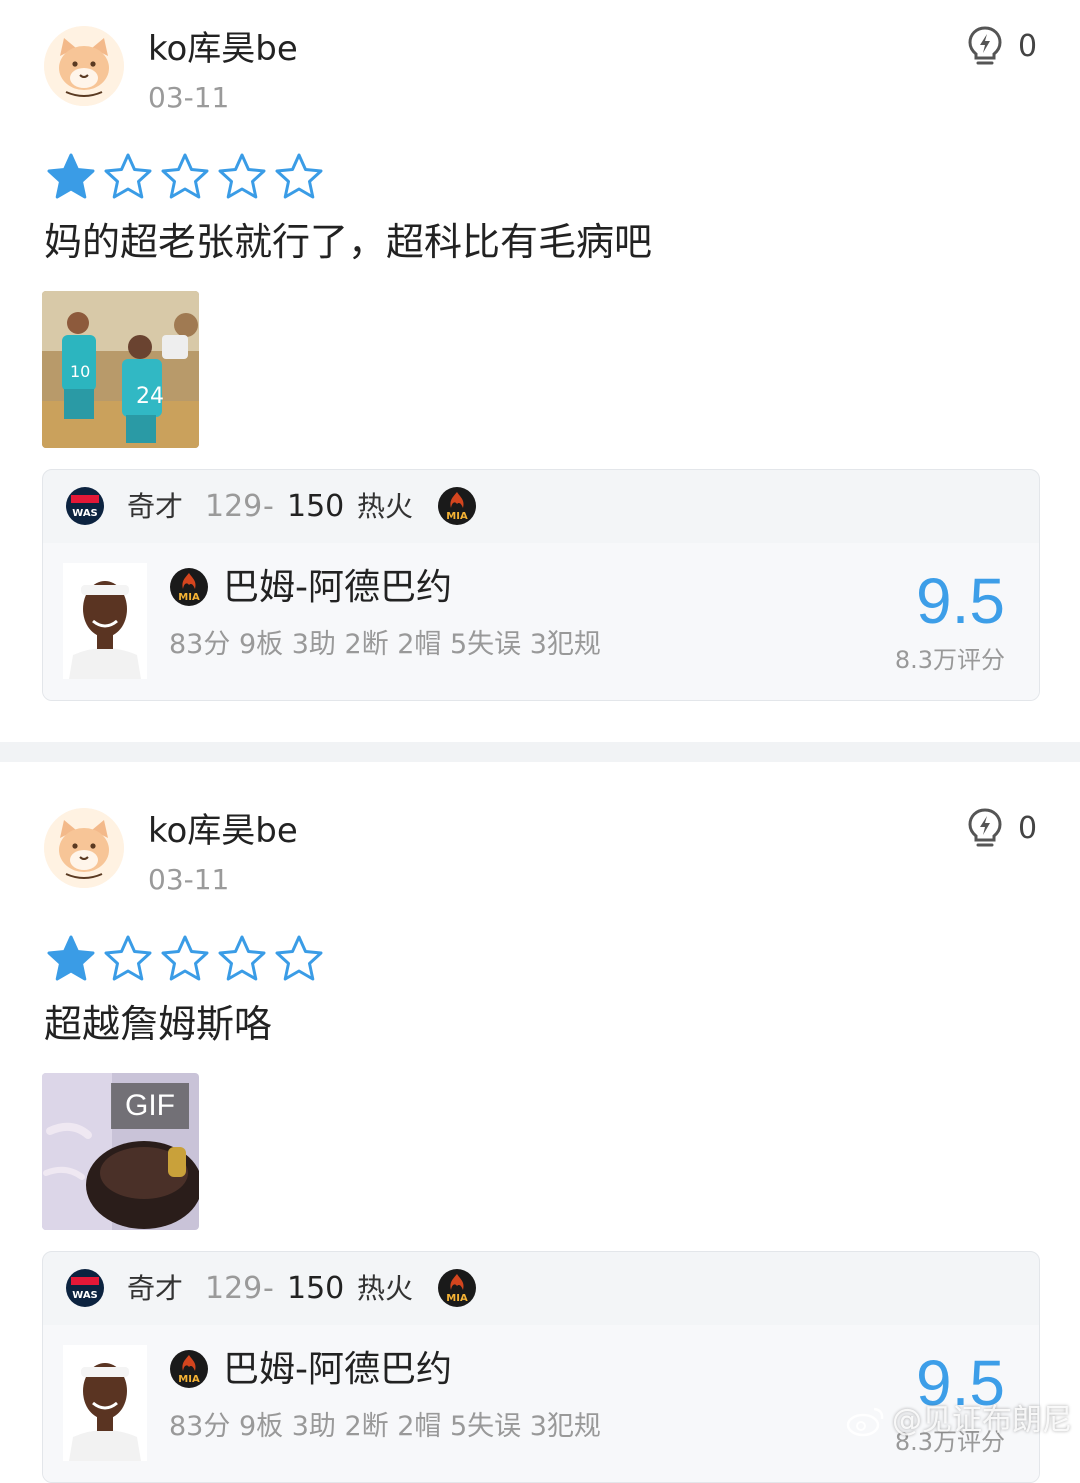 The image size is (1080, 1483). Describe the element at coordinates (150, 1106) in the screenshot. I see `gif-badge: GIF` at that location.